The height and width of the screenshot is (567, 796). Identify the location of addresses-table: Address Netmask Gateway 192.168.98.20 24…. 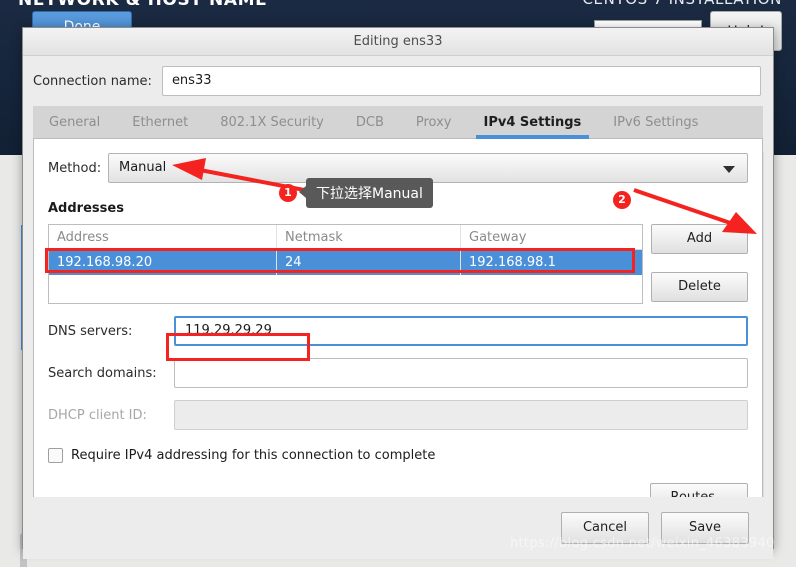
(345, 264).